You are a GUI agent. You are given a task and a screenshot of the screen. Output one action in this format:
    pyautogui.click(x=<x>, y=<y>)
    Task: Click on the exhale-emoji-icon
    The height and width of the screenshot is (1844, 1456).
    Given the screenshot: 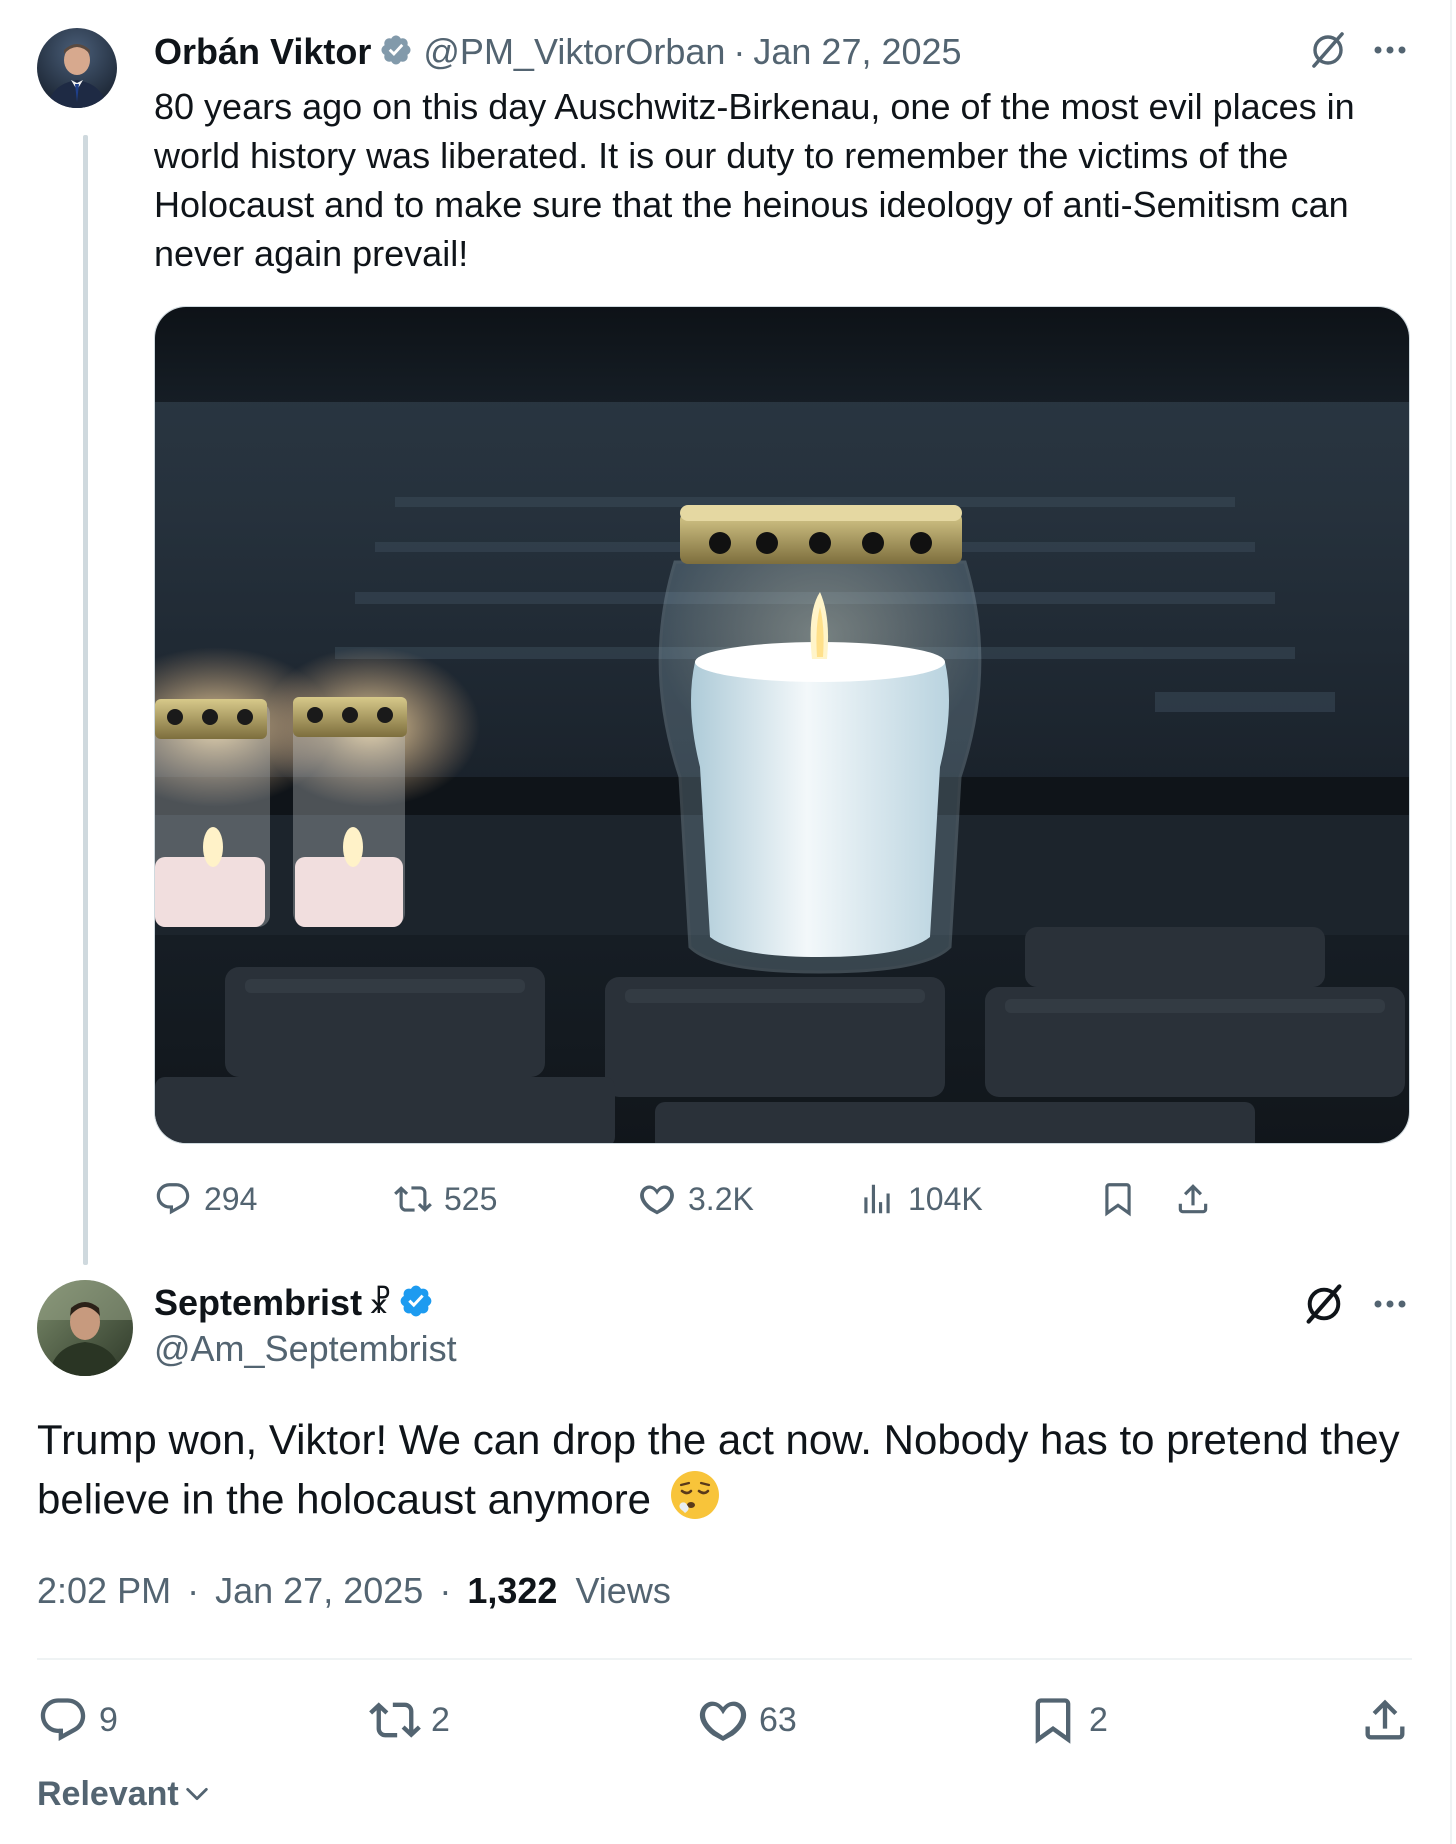 What is the action you would take?
    pyautogui.click(x=695, y=1502)
    